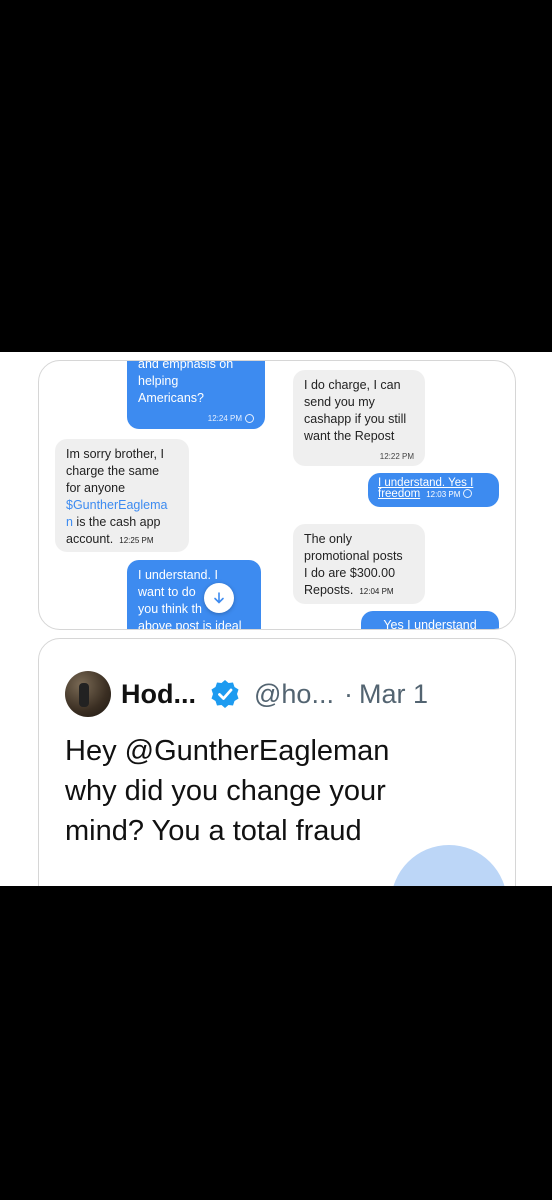  What do you see at coordinates (69, 522) in the screenshot?
I see `cashapp-link-end: n` at bounding box center [69, 522].